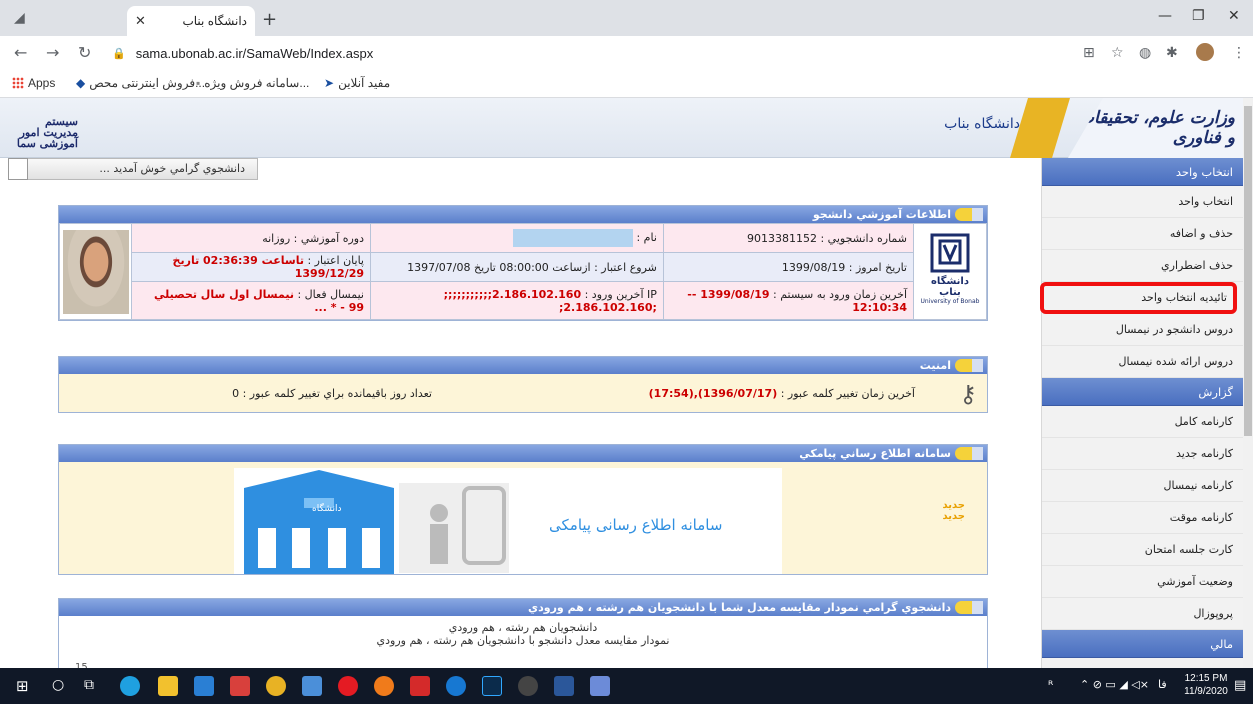 This screenshot has height=704, width=1253. I want to click on windows-start-icon: ⊞, so click(22, 686).